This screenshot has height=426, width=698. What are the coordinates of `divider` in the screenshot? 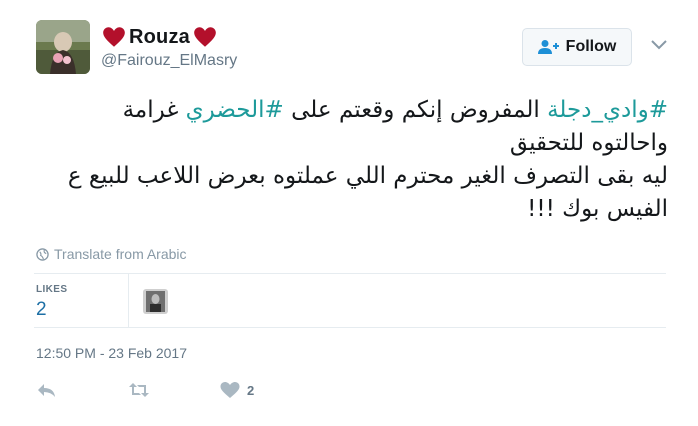 It's located at (350, 327).